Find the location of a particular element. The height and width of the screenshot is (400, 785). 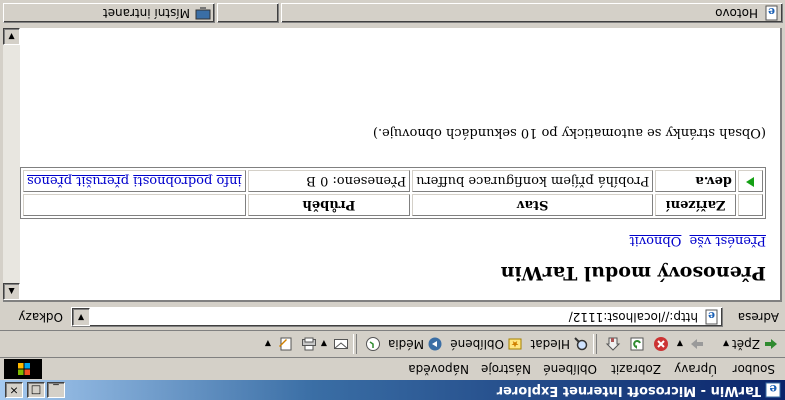

transfer-all-link: Přenést vše is located at coordinates (728, 240).